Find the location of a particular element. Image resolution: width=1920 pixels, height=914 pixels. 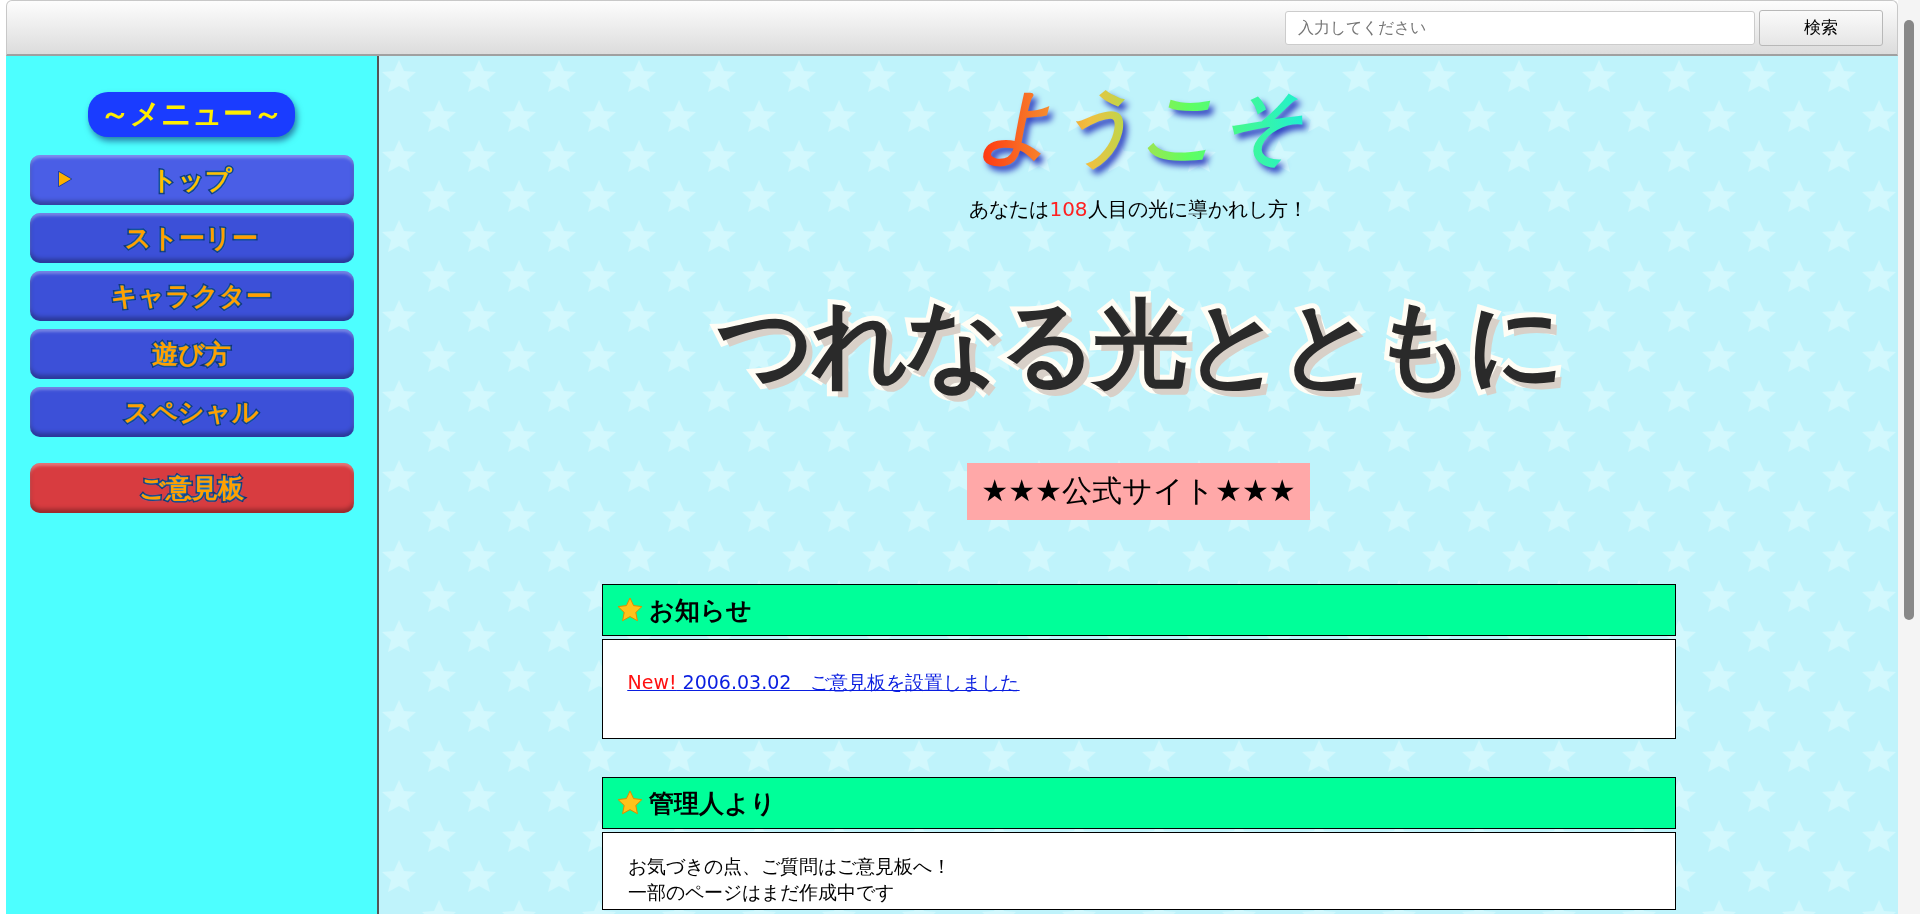

message-text: 一部のページはまだ作成中です is located at coordinates (761, 892).